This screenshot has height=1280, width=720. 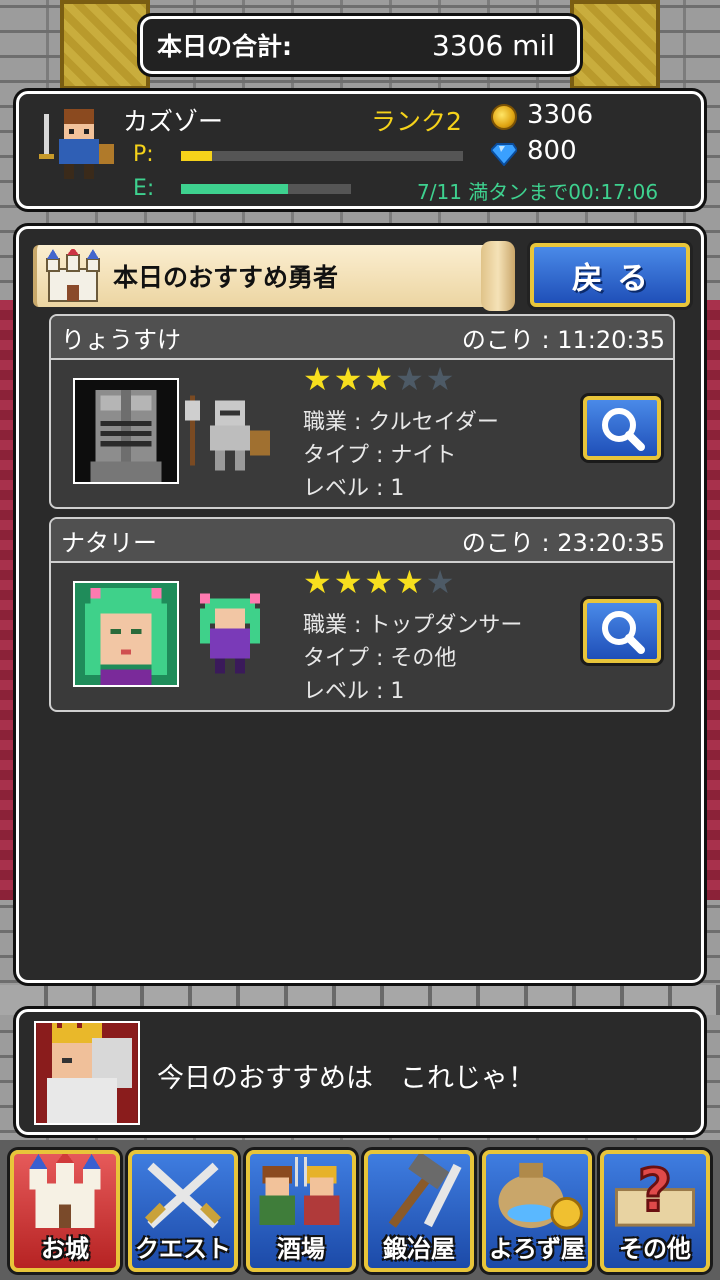 What do you see at coordinates (301, 1249) in the screenshot?
I see `nav-label: 酒場` at bounding box center [301, 1249].